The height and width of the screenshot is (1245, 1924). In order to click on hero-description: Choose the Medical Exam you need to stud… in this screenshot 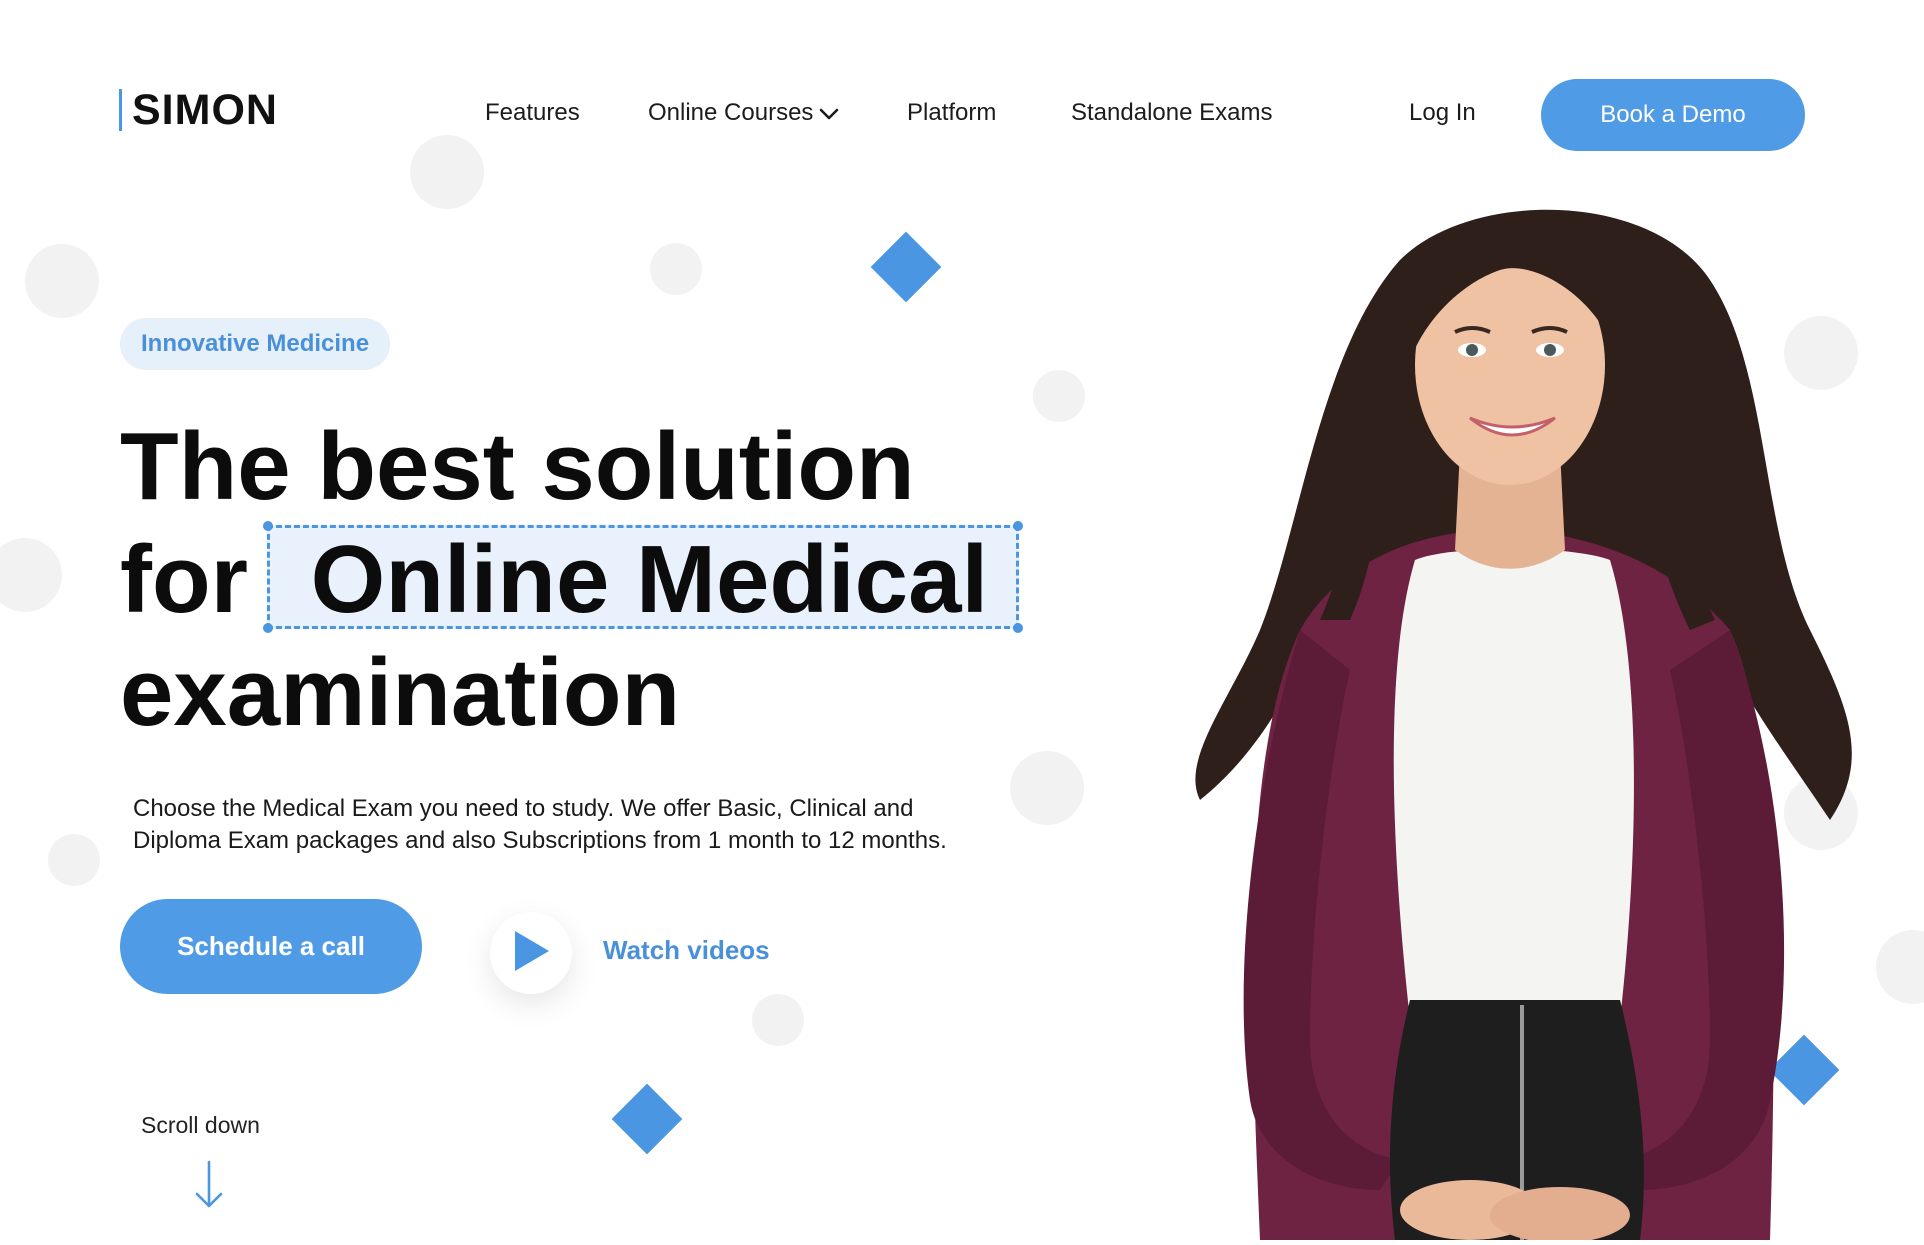, I will do `click(583, 825)`.